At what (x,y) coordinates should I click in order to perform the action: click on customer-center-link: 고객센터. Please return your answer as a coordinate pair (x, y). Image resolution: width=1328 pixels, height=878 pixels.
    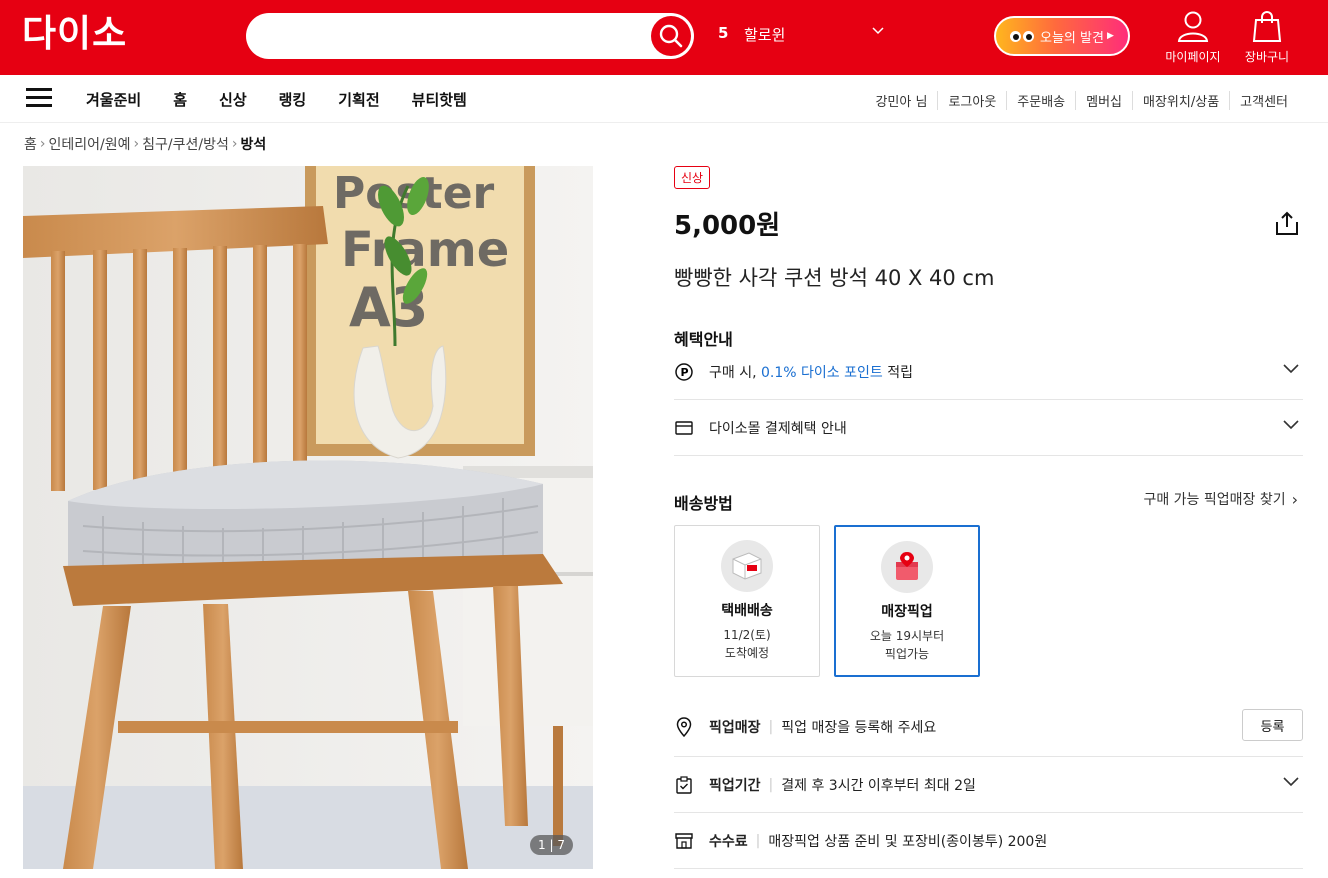
    Looking at the image, I should click on (1263, 100).